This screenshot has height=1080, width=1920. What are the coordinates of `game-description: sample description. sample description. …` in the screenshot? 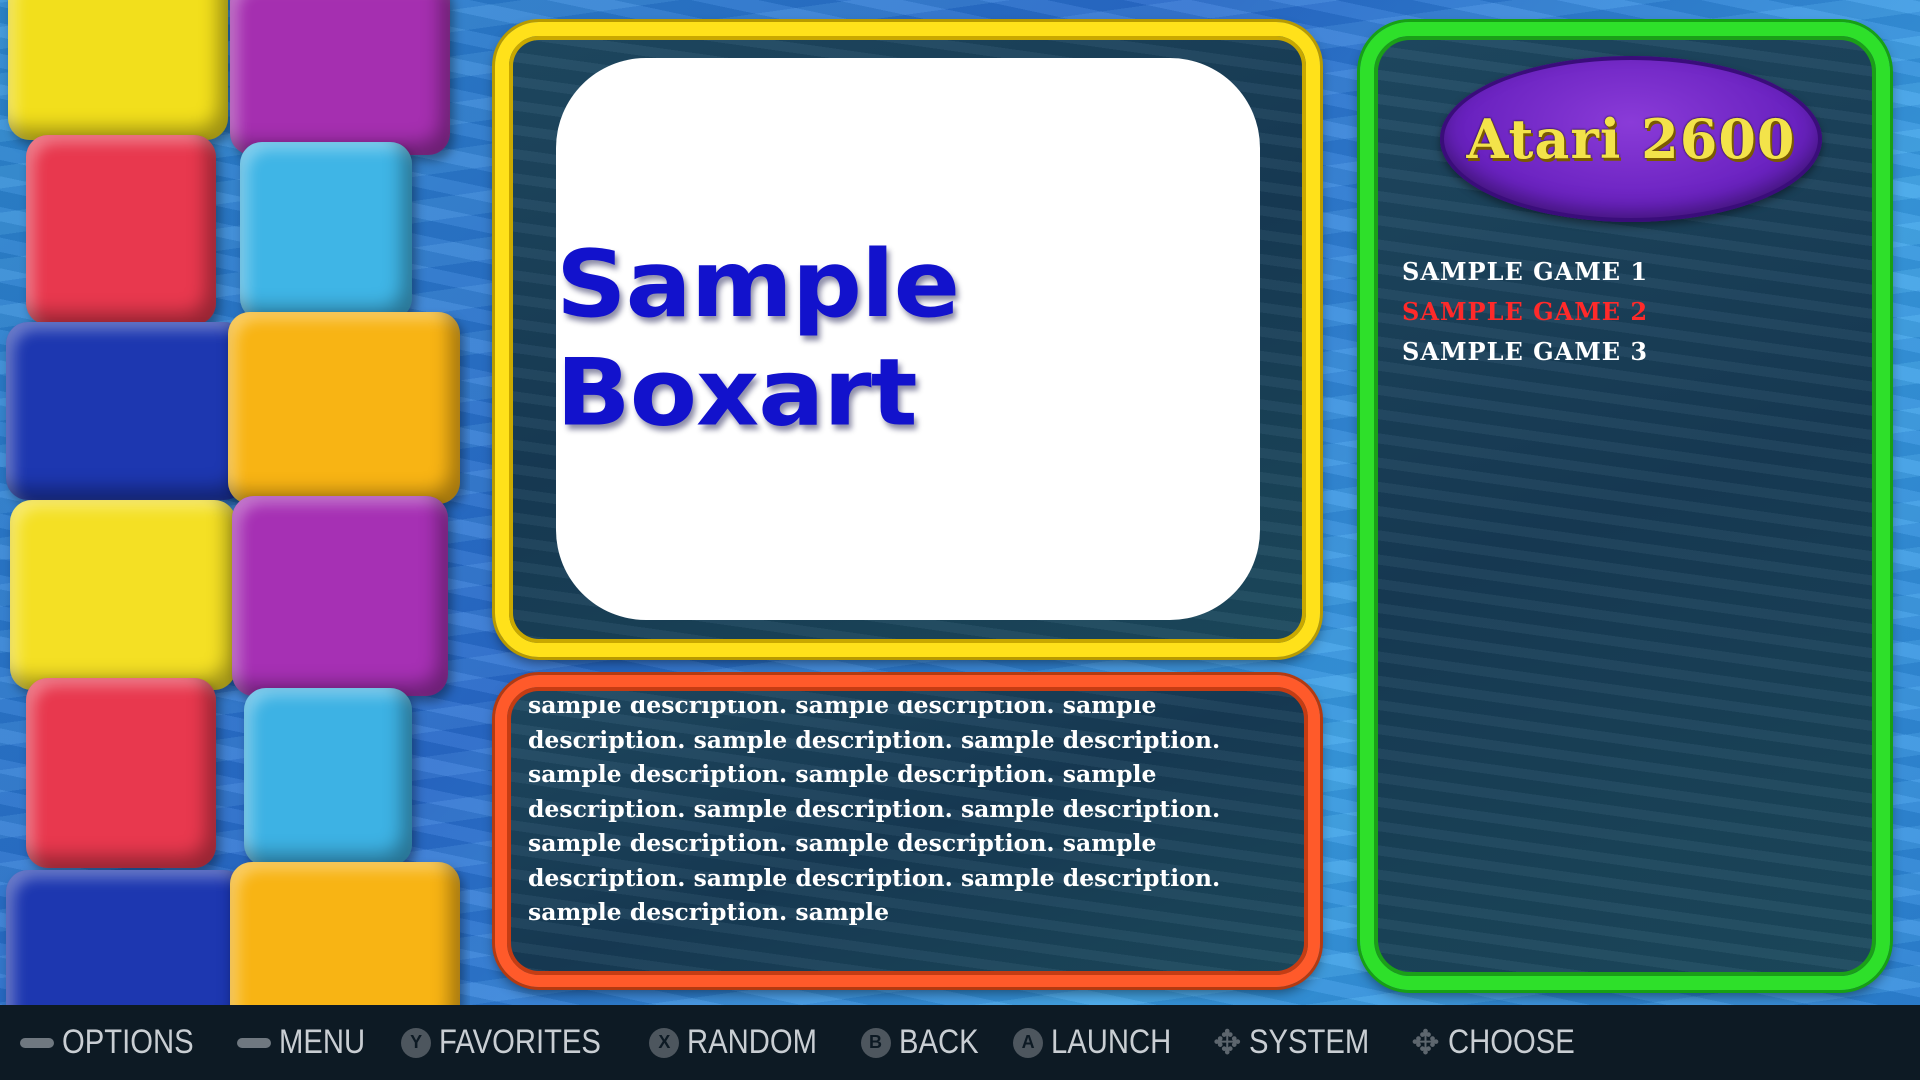 It's located at (874, 813).